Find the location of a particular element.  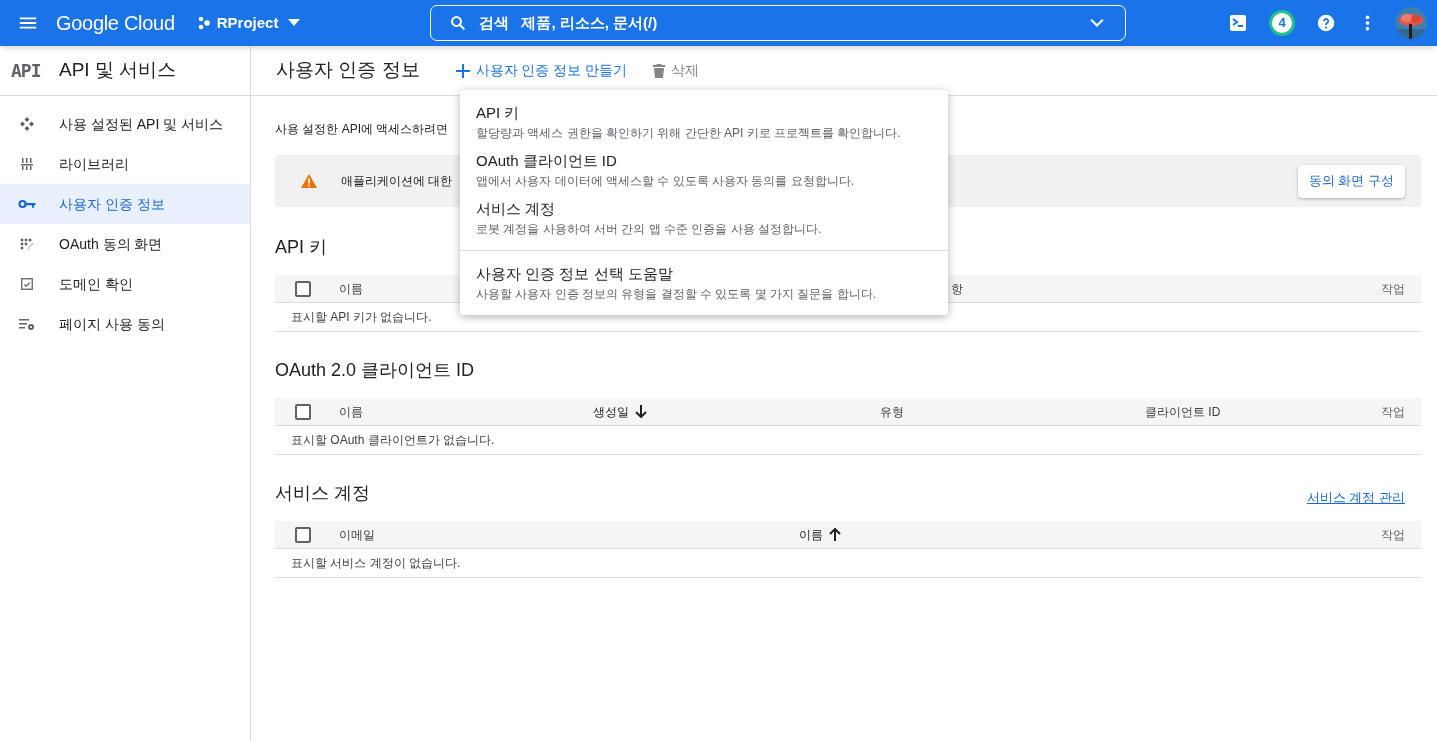

avatar-button is located at coordinates (1411, 23).